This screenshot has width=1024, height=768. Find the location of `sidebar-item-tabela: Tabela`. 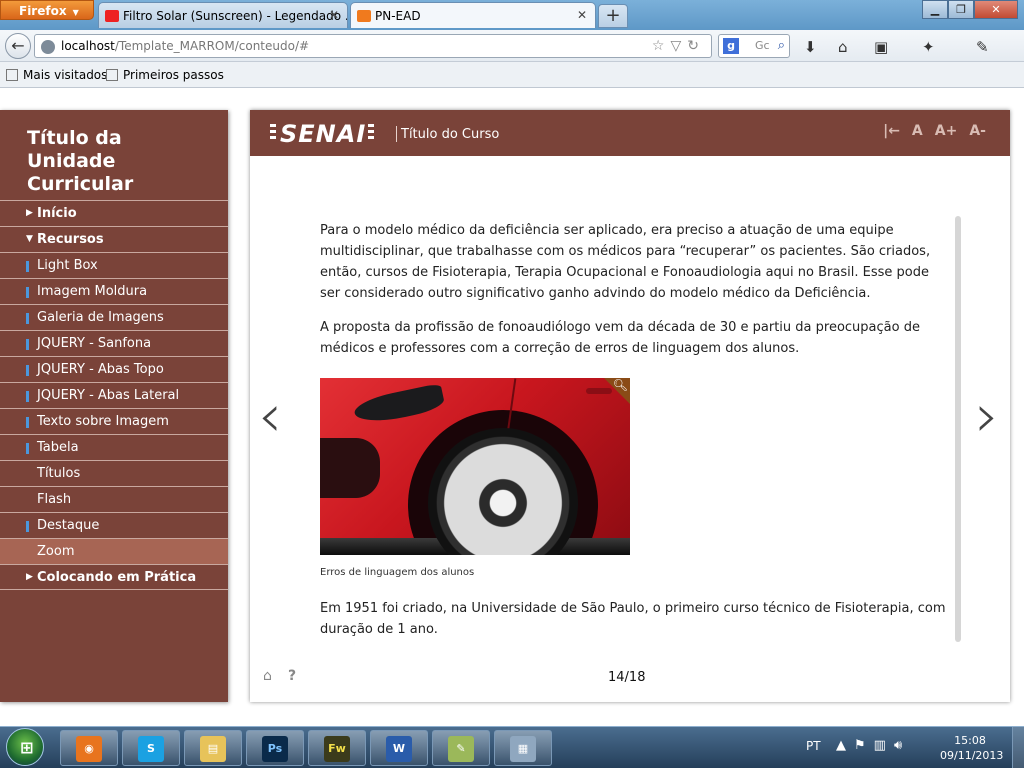

sidebar-item-tabela: Tabela is located at coordinates (114, 447).